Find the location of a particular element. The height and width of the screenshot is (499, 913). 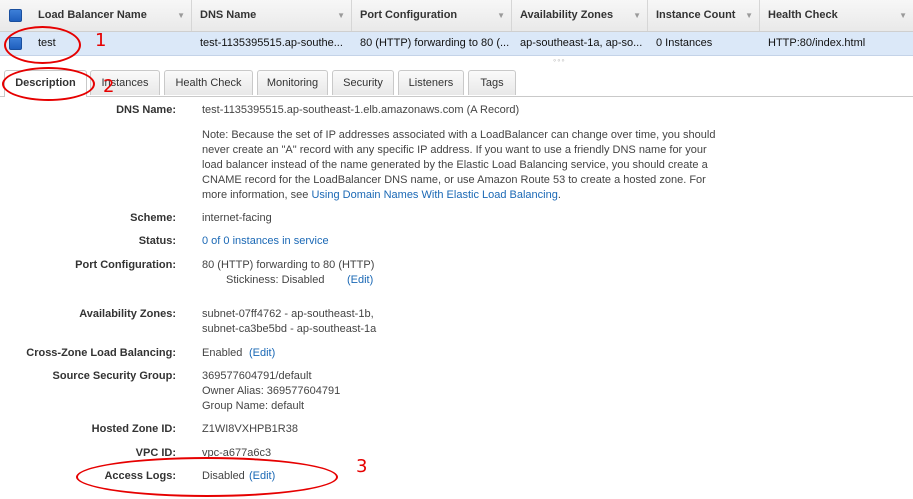

tab-tags: Tags is located at coordinates (492, 82).